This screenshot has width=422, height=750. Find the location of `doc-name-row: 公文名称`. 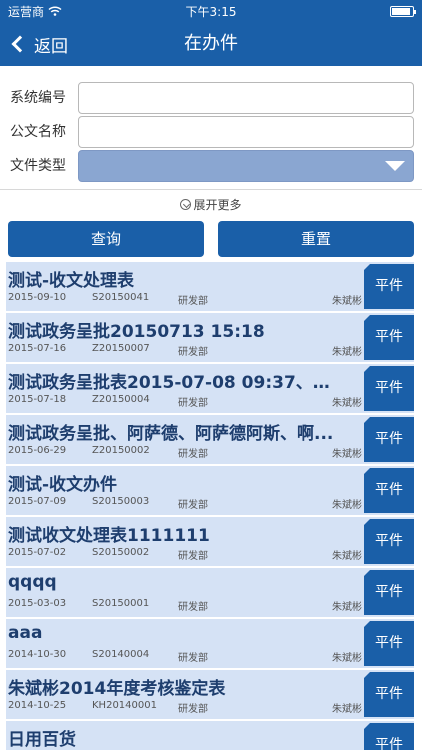

doc-name-row: 公文名称 is located at coordinates (211, 132).